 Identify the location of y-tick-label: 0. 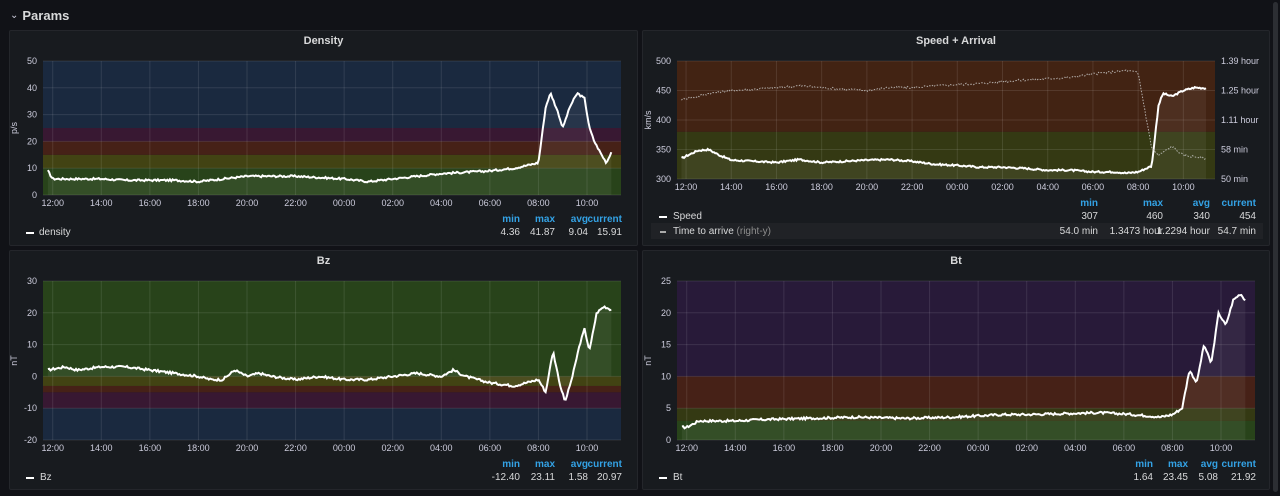
(668, 440).